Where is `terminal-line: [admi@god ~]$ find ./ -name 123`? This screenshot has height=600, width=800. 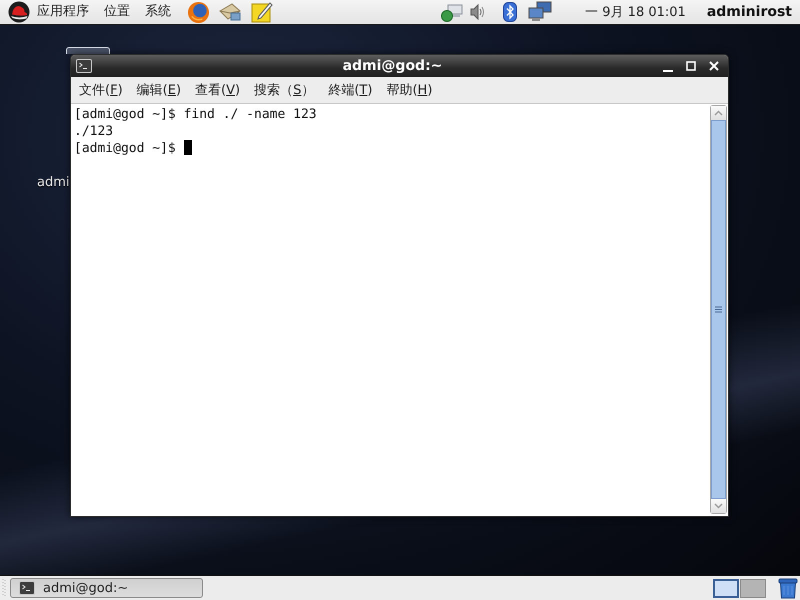 terminal-line: [admi@god ~]$ find ./ -name 123 is located at coordinates (196, 114).